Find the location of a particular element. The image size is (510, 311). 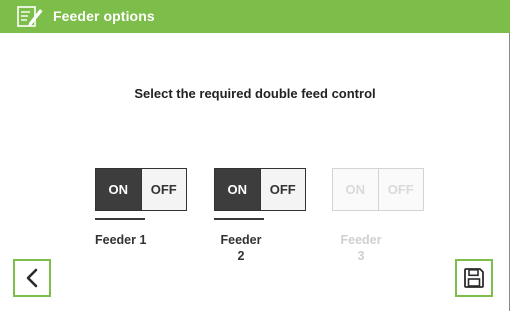

save-button is located at coordinates (474, 278).